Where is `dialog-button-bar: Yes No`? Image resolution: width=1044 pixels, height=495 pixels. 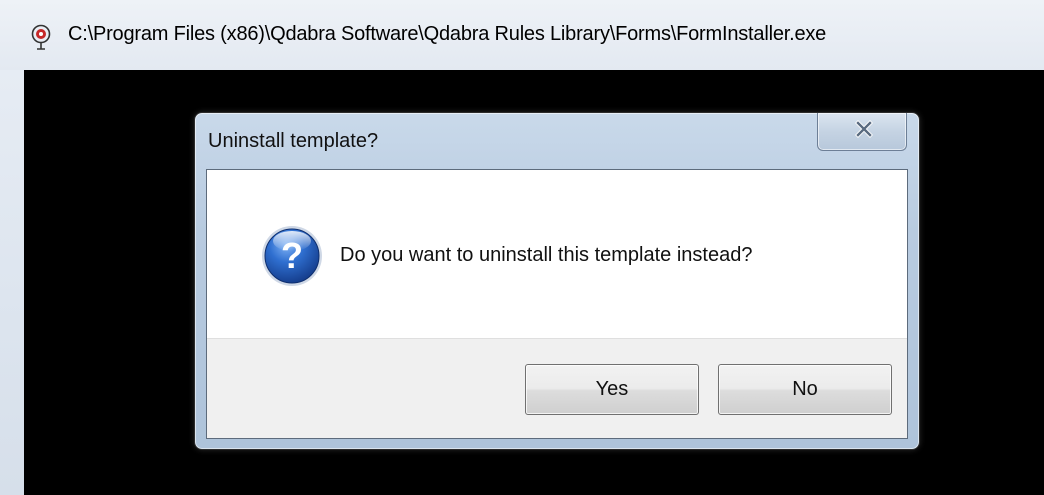
dialog-button-bar: Yes No is located at coordinates (557, 388).